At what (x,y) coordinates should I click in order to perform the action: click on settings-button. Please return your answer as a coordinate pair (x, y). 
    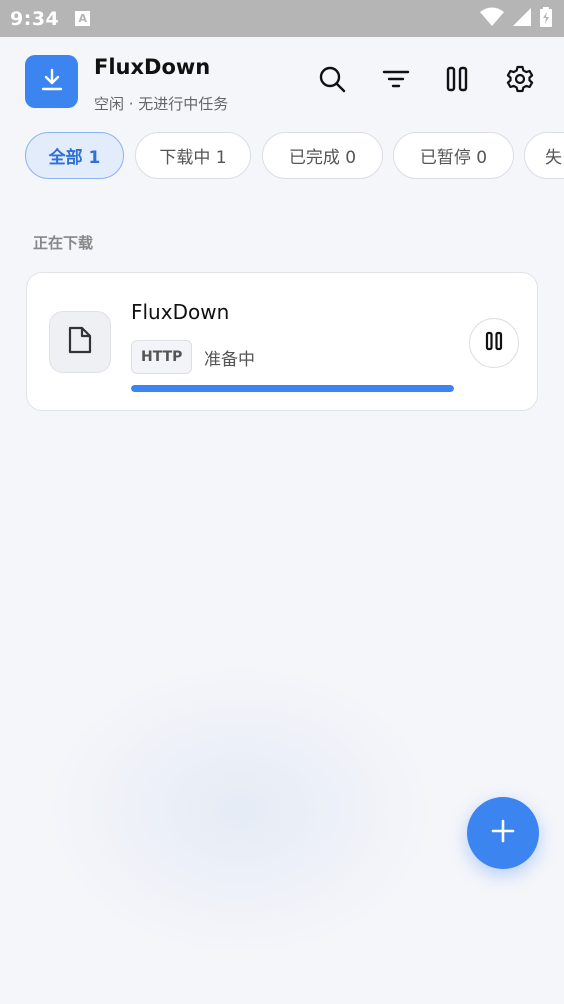
    Looking at the image, I should click on (520, 81).